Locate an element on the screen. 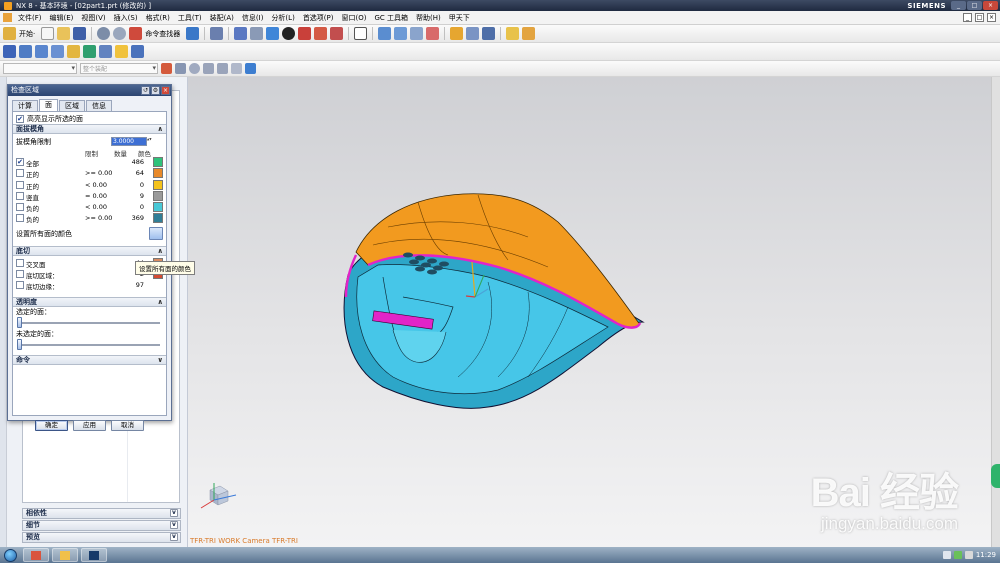  undo-icon is located at coordinates (104, 33).